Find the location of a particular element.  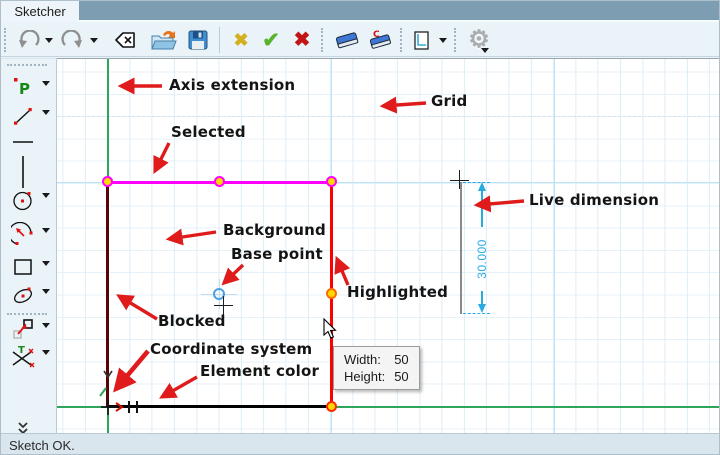

arc-tool-dropdown is located at coordinates (46, 230).